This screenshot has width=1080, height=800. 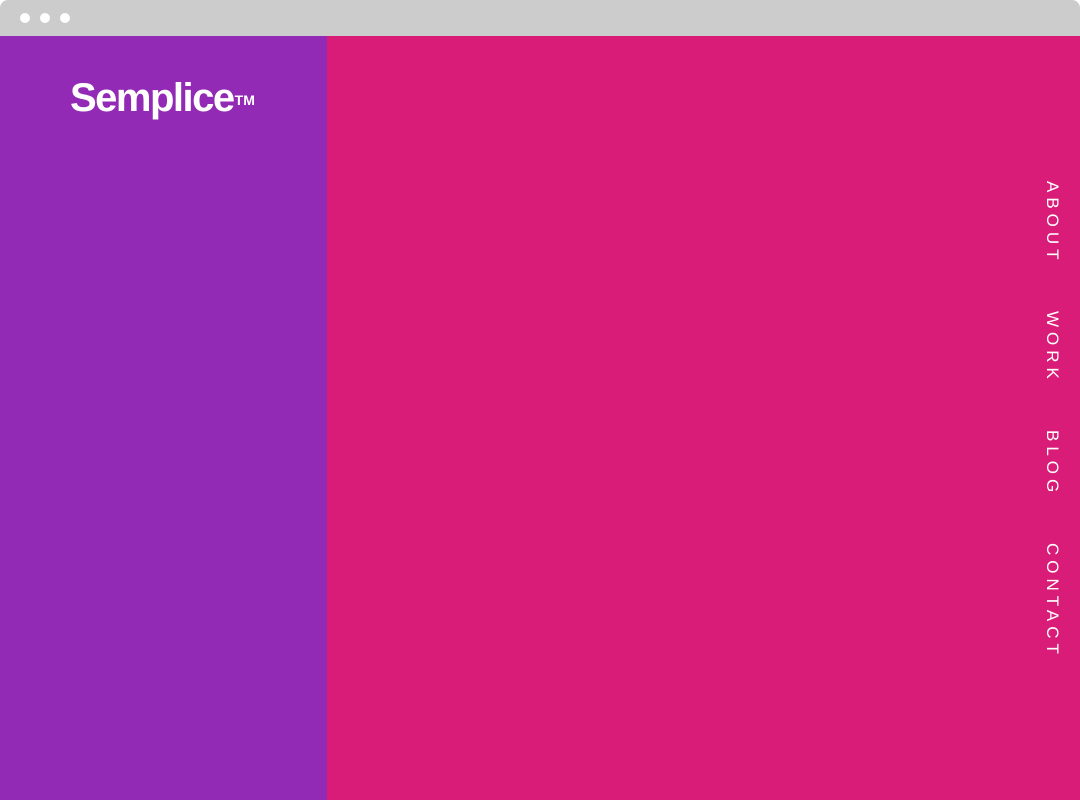 I want to click on trademark-symbol: TM, so click(x=244, y=100).